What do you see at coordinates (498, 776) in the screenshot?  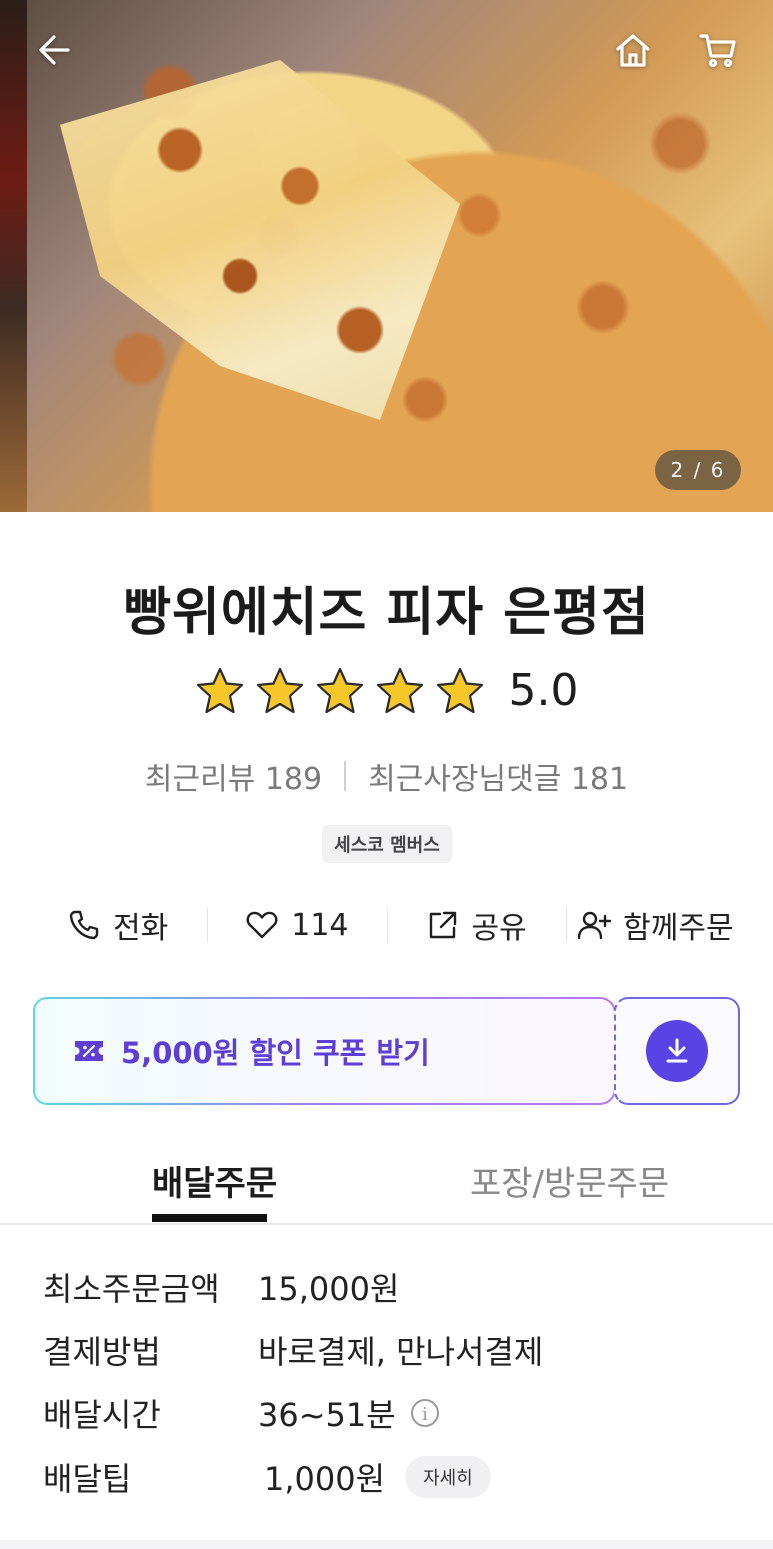 I see `owner-replies-link: 최근사장님댓글 181` at bounding box center [498, 776].